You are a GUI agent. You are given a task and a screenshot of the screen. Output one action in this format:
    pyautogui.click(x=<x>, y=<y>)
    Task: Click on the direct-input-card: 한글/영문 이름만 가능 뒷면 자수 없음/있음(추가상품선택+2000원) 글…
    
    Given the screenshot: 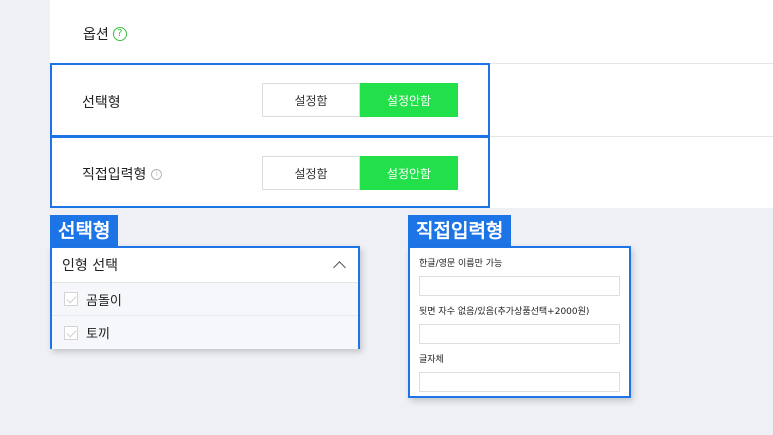 What is the action you would take?
    pyautogui.click(x=519, y=322)
    